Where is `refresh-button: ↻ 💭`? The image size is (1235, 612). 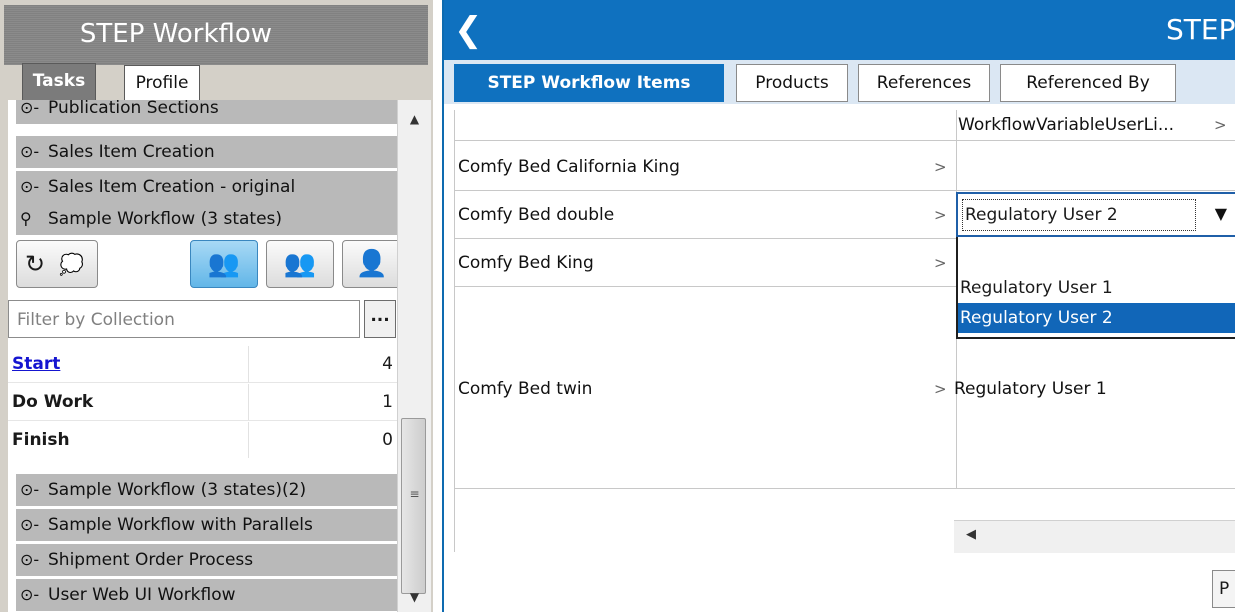 refresh-button: ↻ 💭 is located at coordinates (57, 264).